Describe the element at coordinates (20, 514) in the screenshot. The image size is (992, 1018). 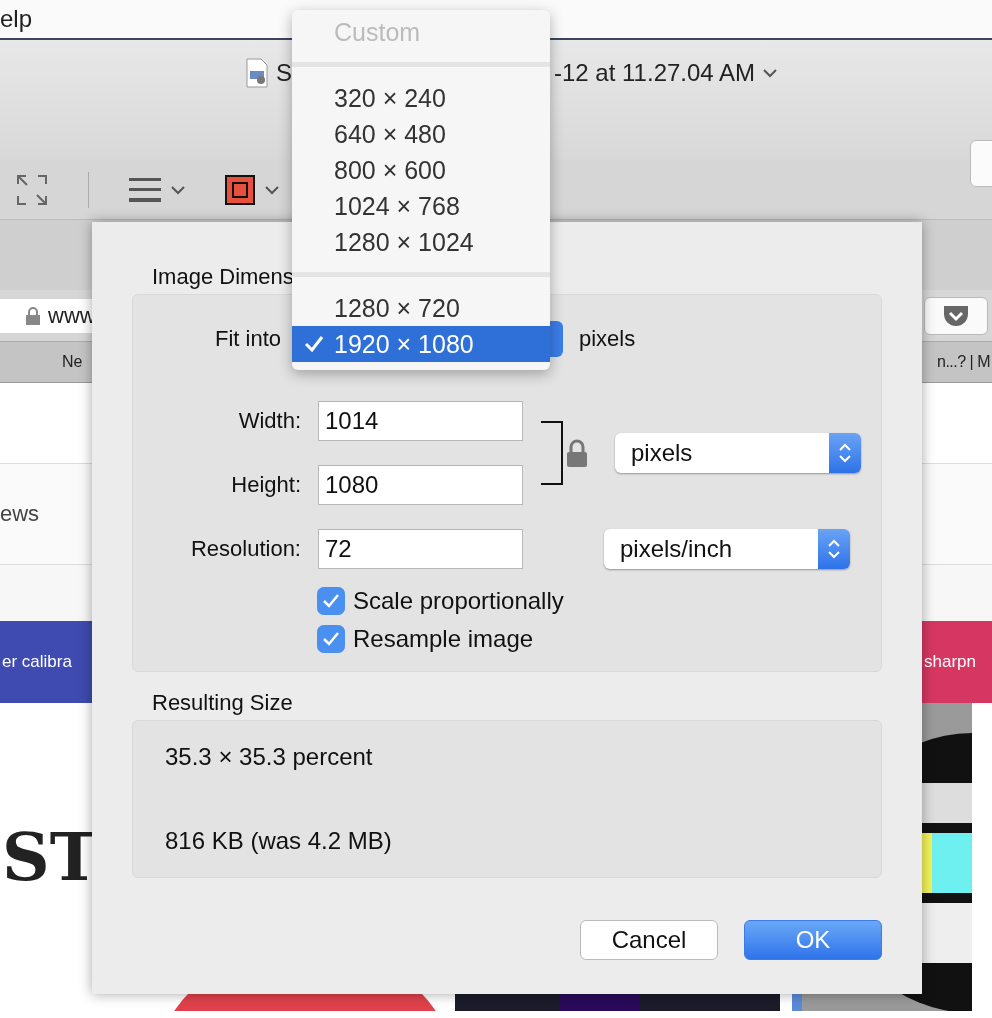
I see `nav-link: ews` at that location.